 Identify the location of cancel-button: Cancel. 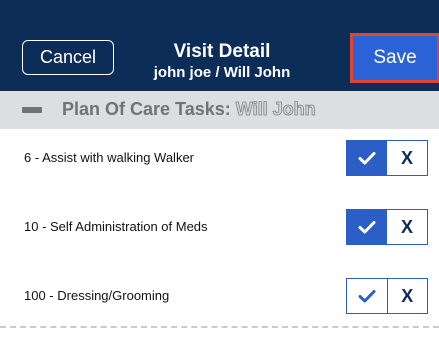
(68, 57).